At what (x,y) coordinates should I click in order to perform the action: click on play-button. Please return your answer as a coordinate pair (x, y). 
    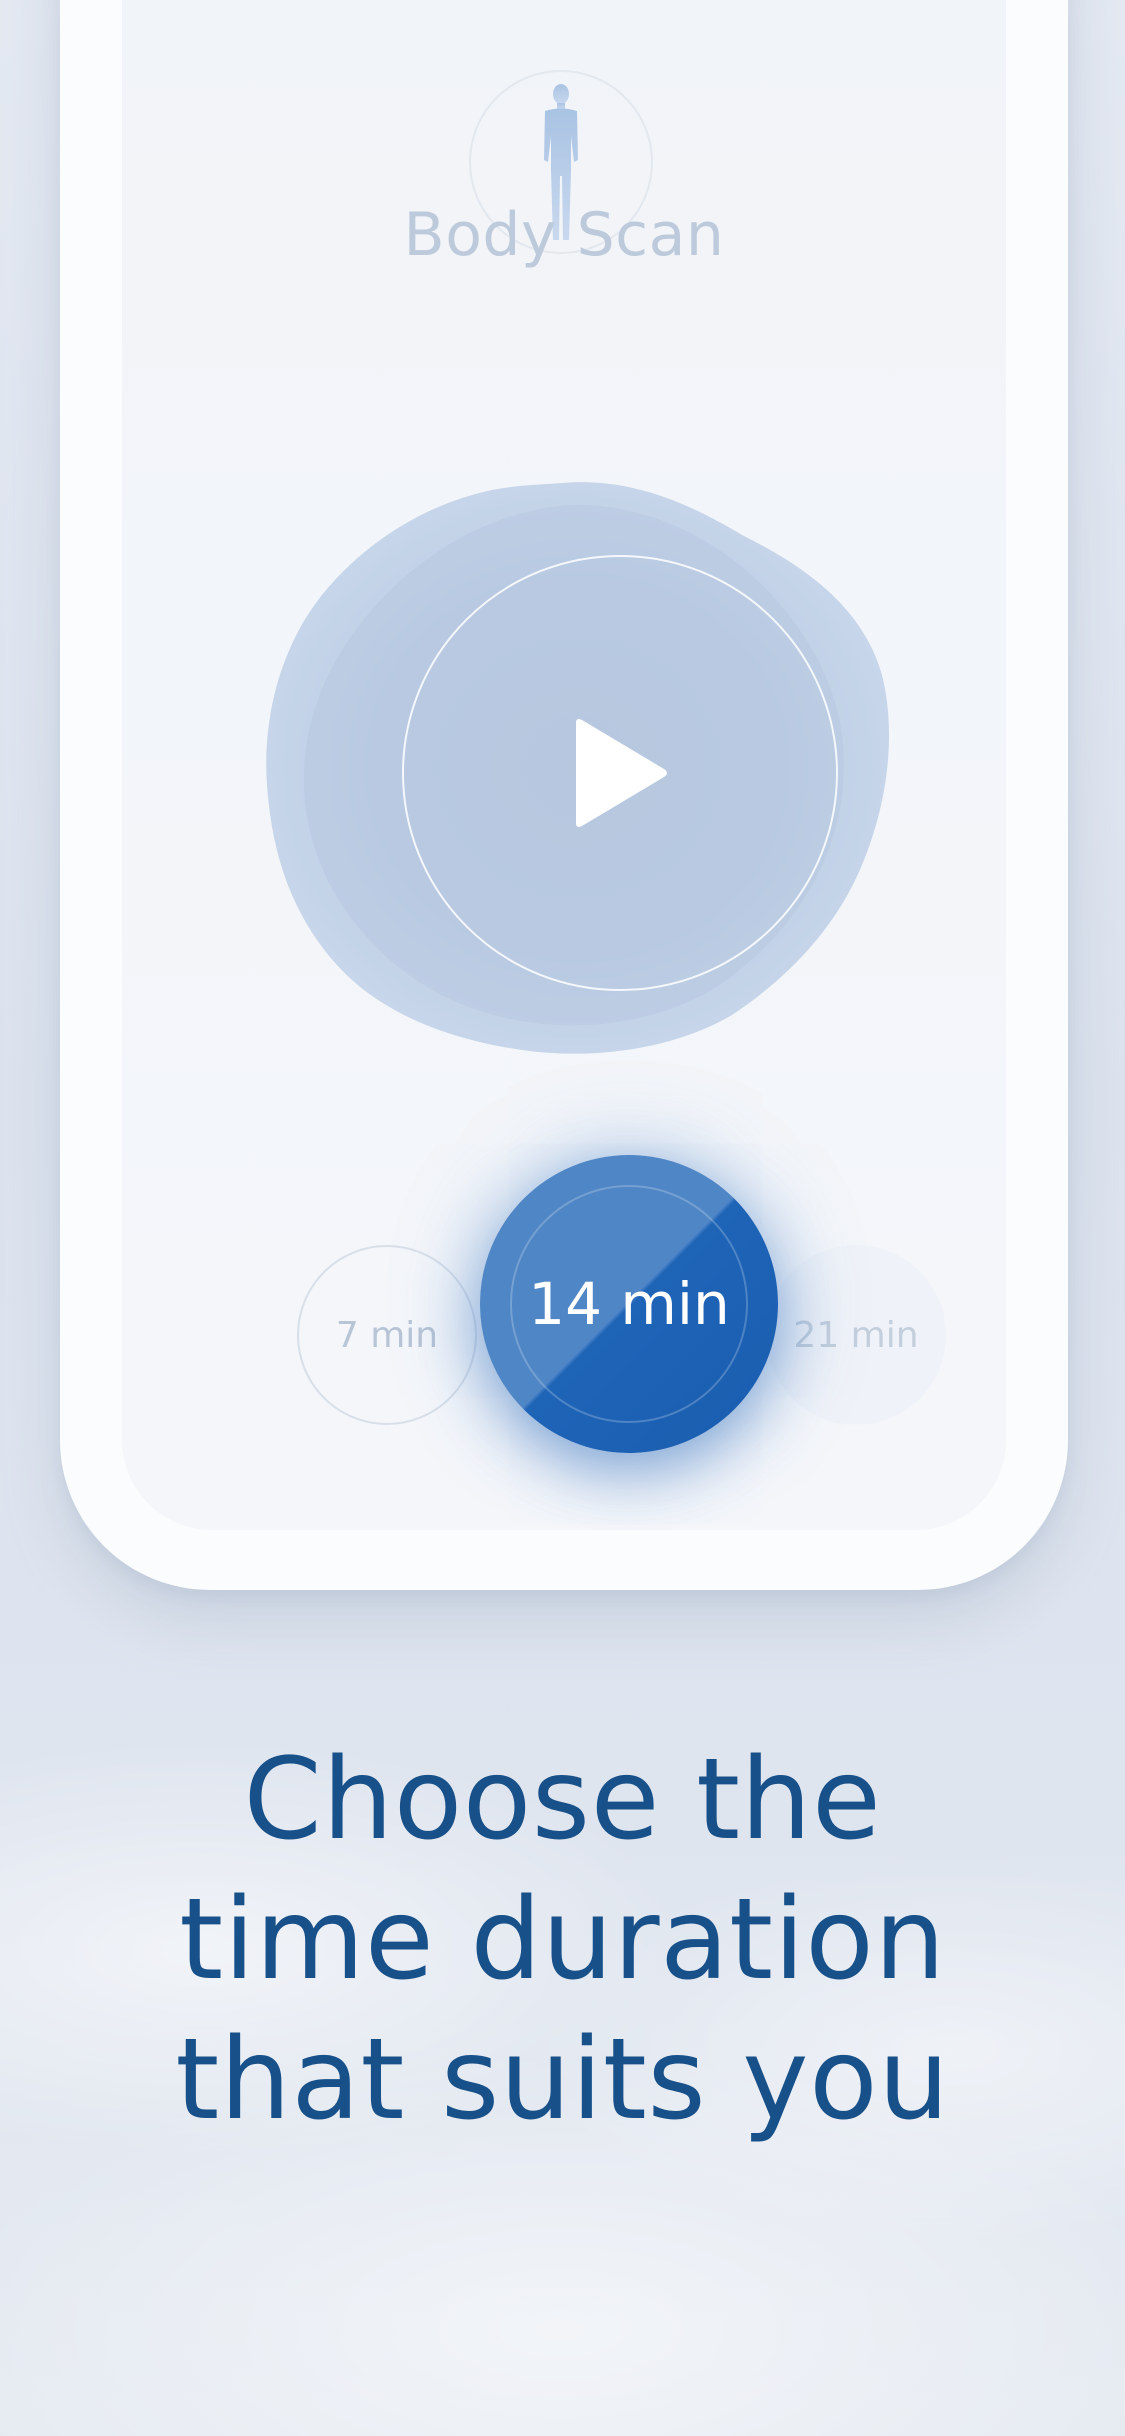
    Looking at the image, I should click on (620, 773).